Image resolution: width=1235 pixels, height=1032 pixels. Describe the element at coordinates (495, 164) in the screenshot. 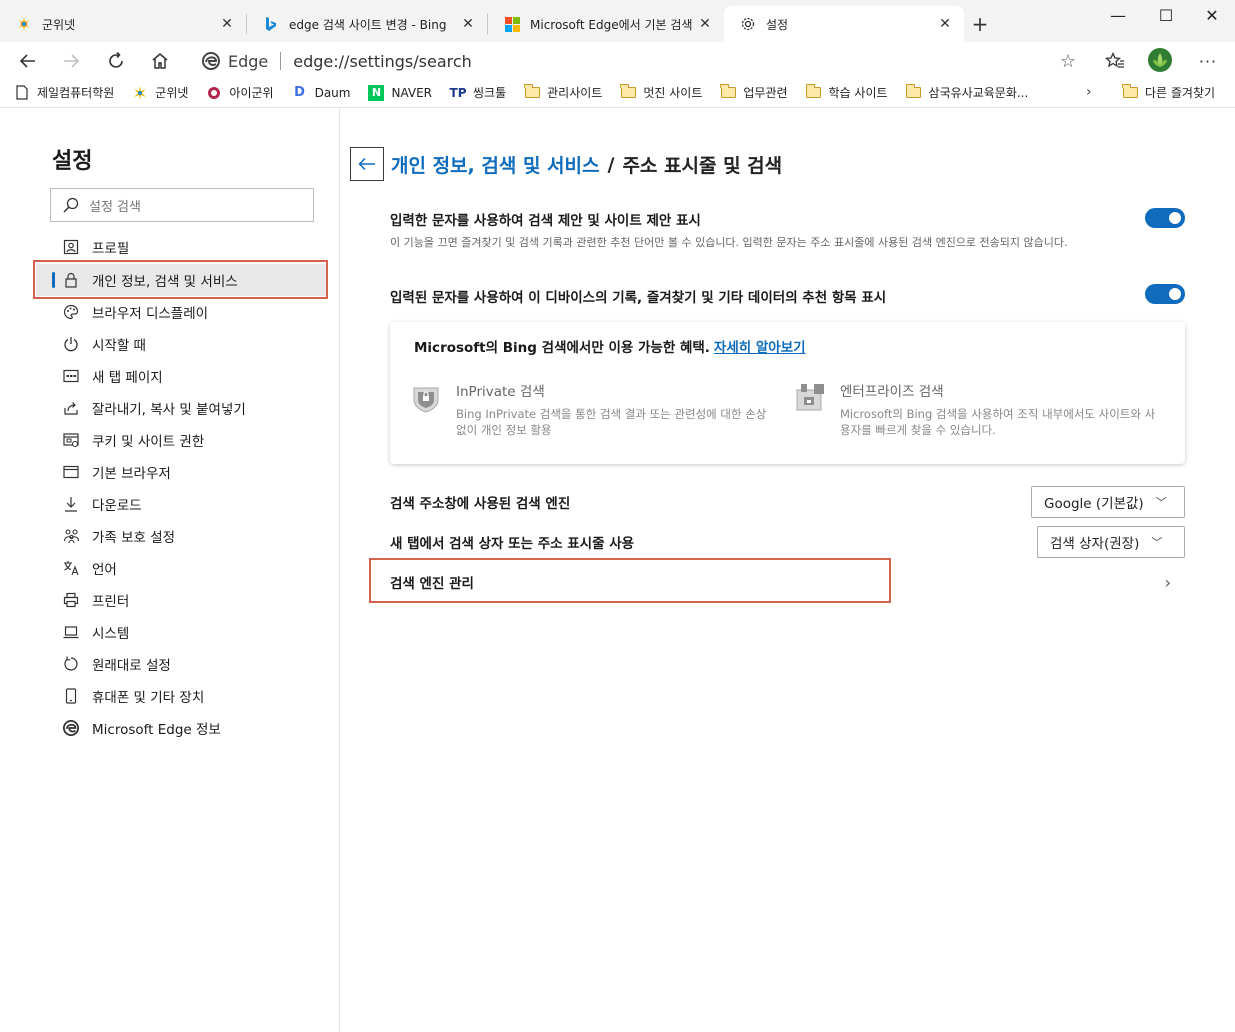

I see `breadcrumb-parent-link: 개인 정보, 검색 및 서비스` at that location.